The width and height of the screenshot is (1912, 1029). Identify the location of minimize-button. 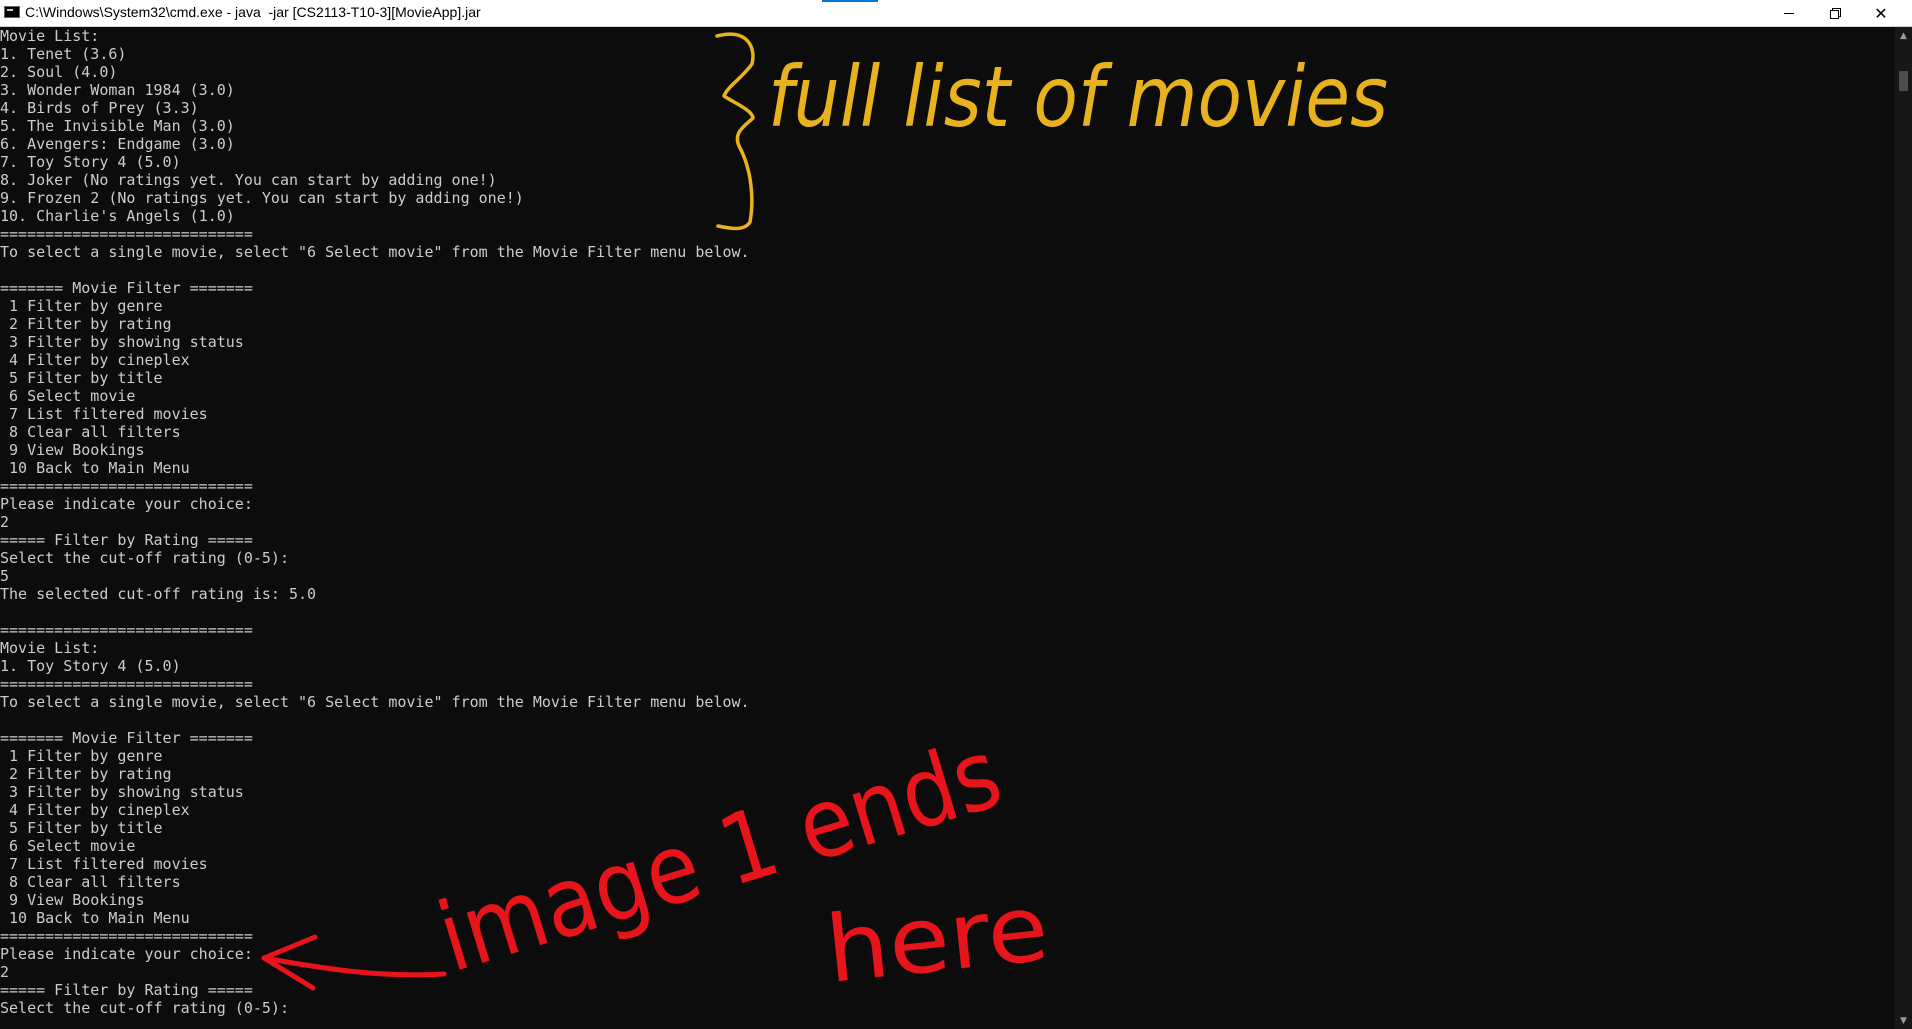
(1789, 13).